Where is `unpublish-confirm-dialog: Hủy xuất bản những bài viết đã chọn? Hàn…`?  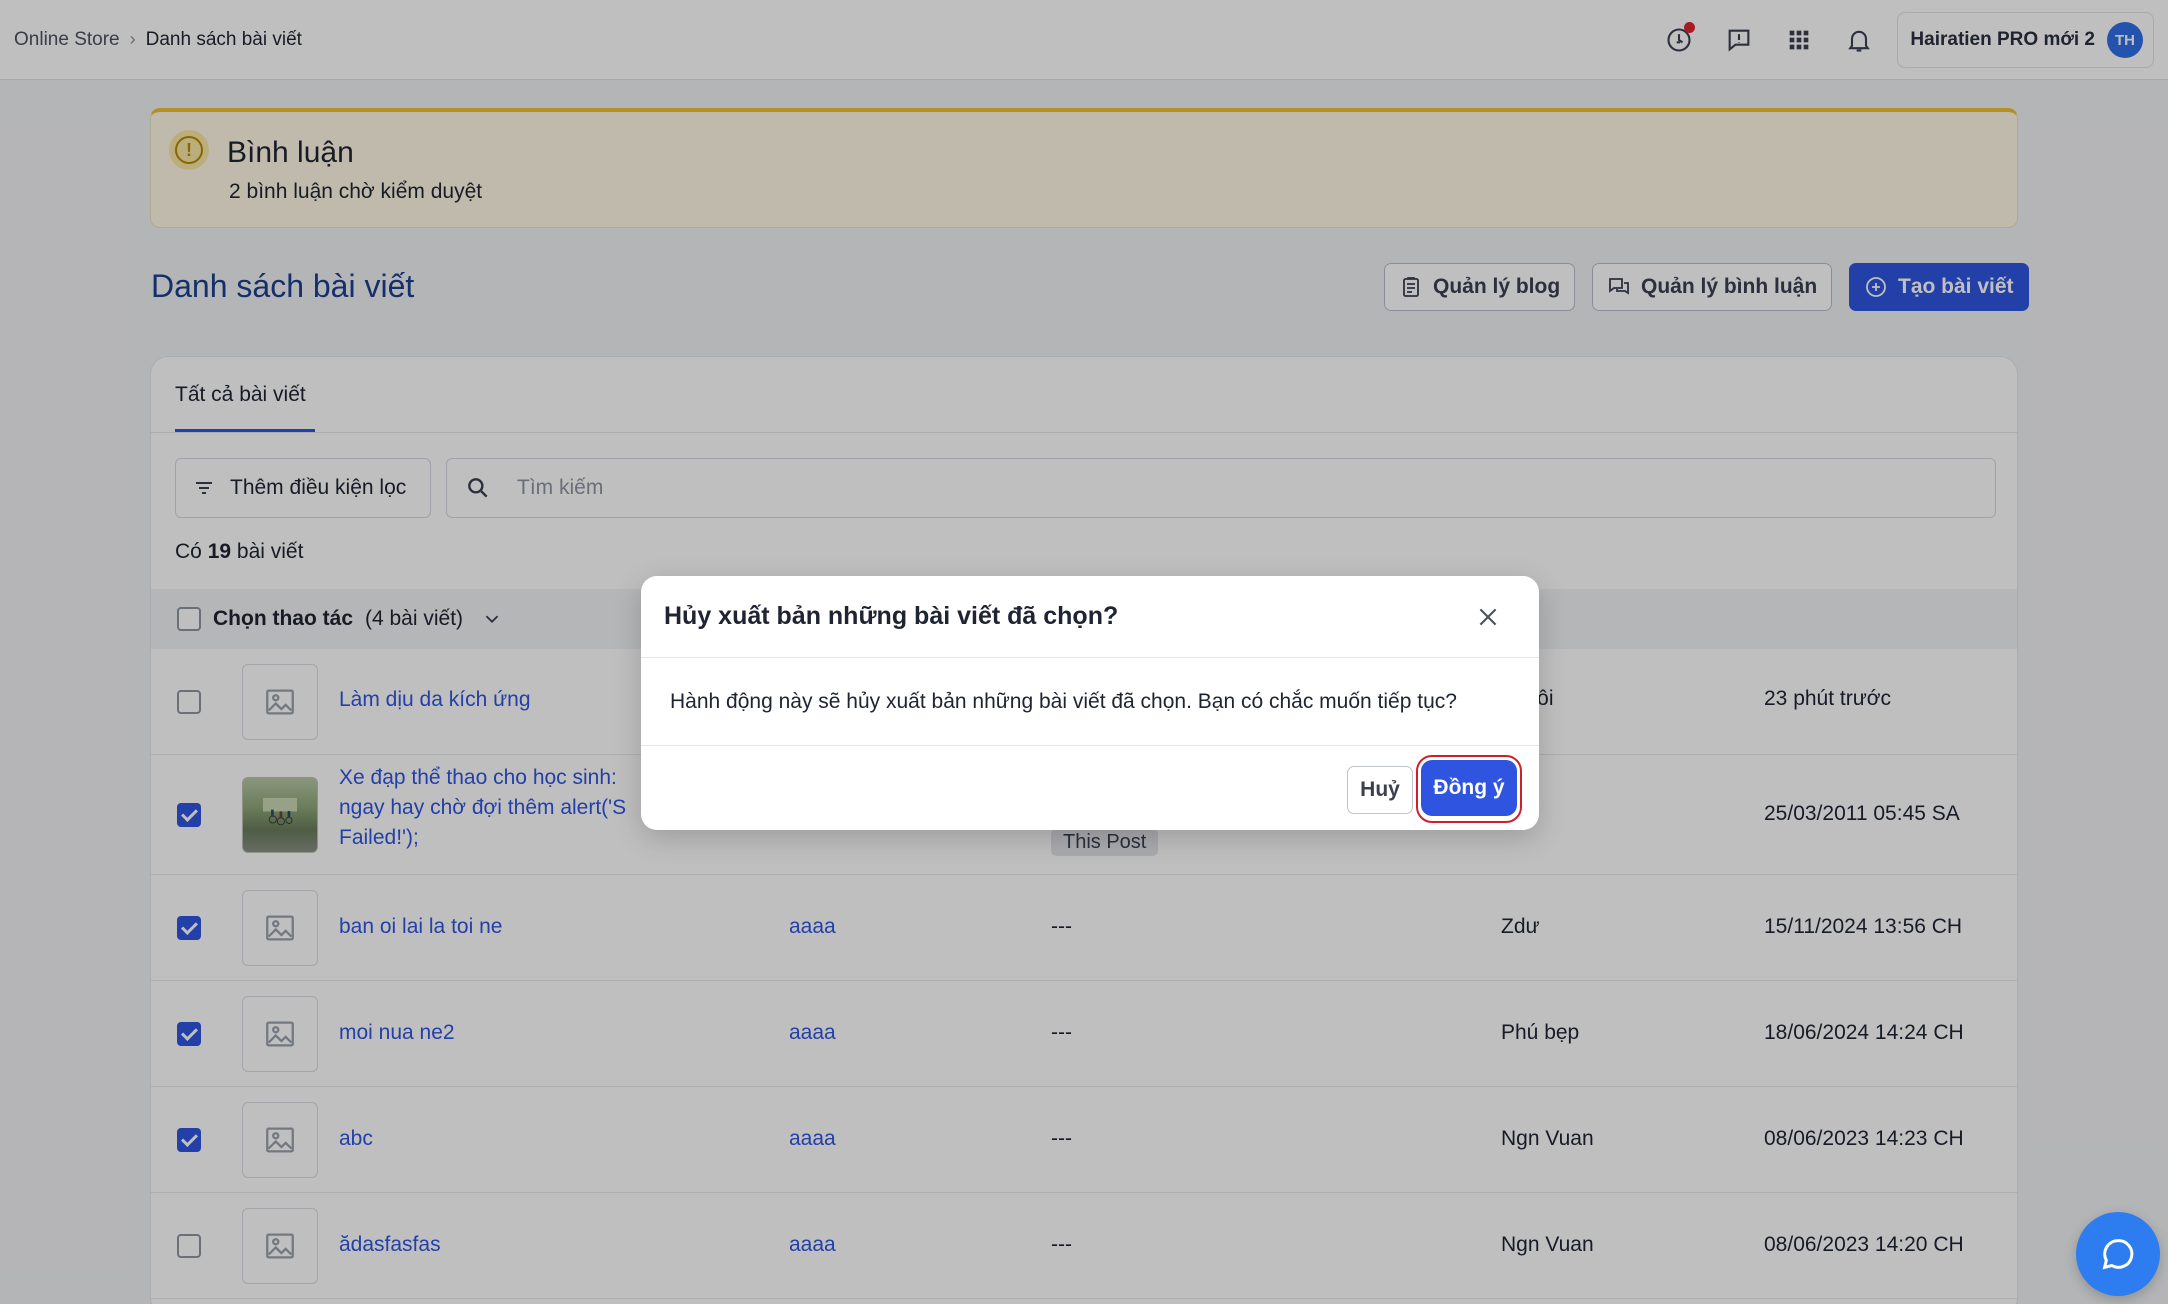
unpublish-confirm-dialog: Hủy xuất bản những bài viết đã chọn? Hàn… is located at coordinates (1090, 703).